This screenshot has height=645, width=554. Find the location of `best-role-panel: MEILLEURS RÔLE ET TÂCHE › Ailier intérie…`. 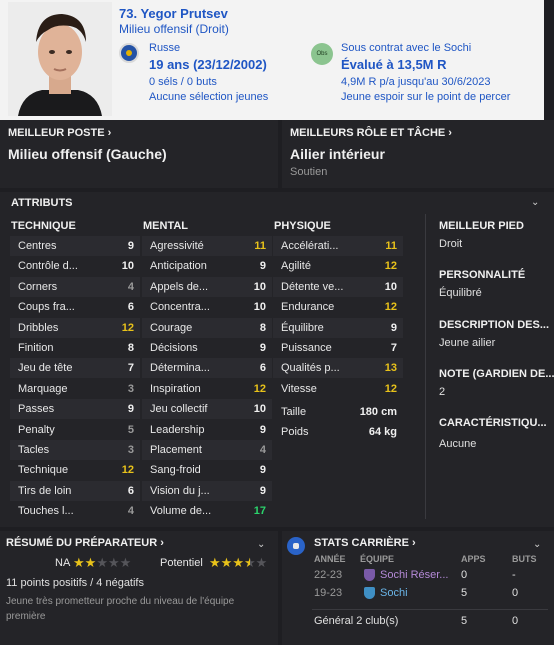

best-role-panel: MEILLEURS RÔLE ET TÂCHE › Ailier intérie… is located at coordinates (418, 154).